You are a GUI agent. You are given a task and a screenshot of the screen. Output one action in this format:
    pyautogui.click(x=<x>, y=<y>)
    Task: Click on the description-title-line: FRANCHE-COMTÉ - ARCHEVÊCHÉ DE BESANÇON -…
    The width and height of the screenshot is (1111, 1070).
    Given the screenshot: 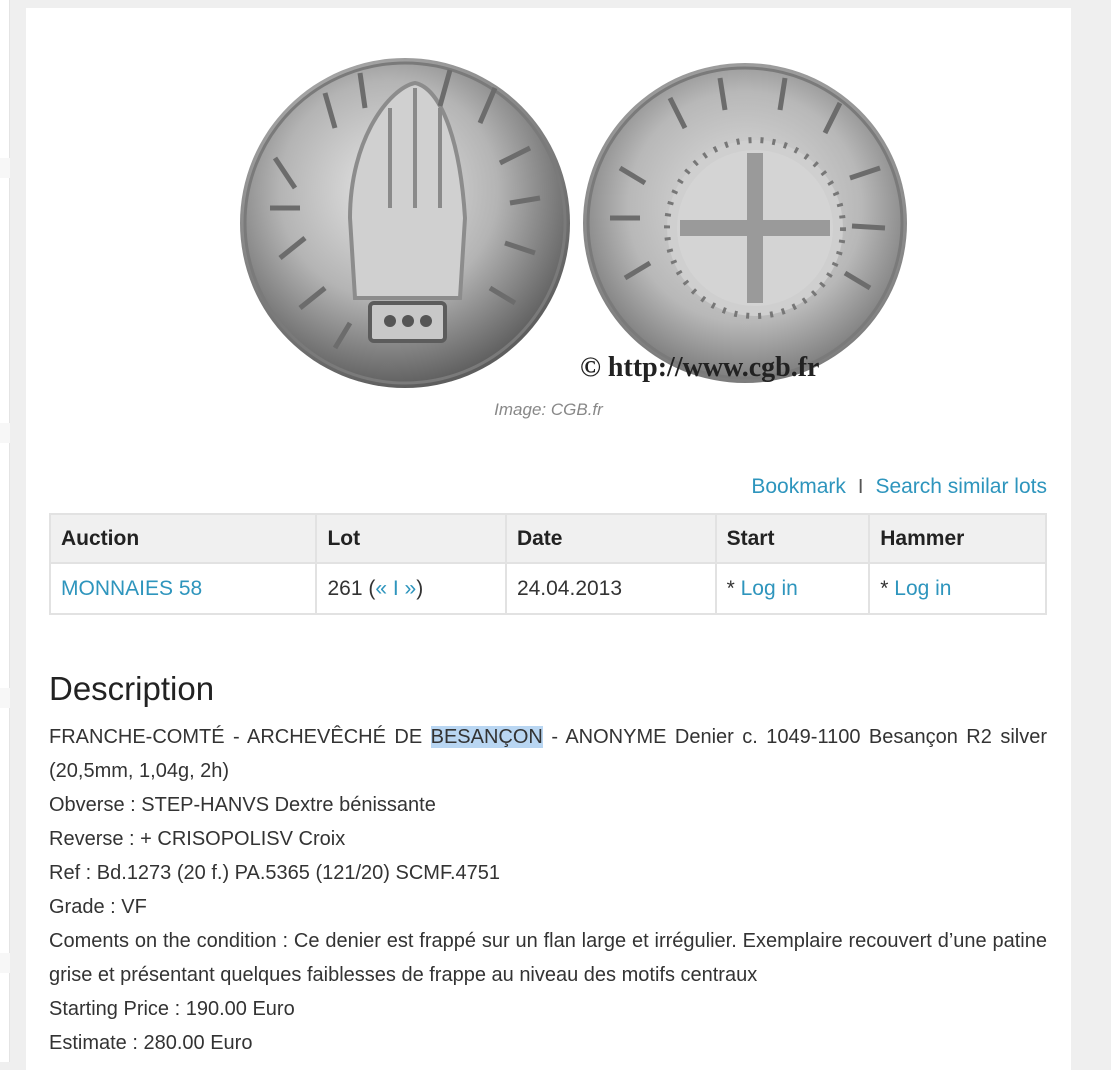 What is the action you would take?
    pyautogui.click(x=548, y=754)
    